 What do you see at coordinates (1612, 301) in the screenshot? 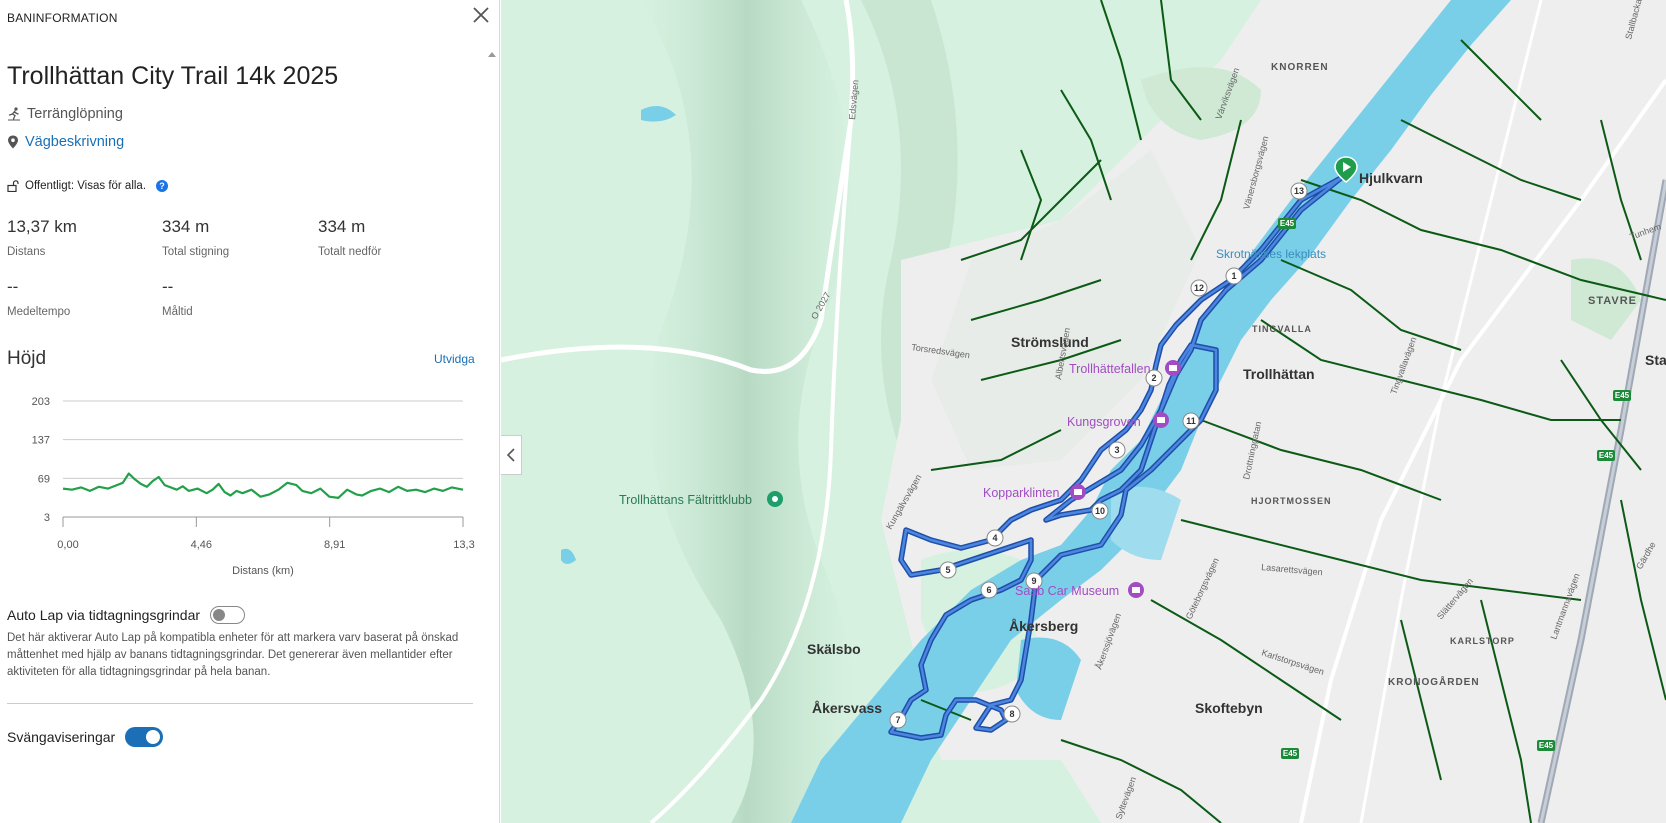
I see `place-label: STAVRE` at bounding box center [1612, 301].